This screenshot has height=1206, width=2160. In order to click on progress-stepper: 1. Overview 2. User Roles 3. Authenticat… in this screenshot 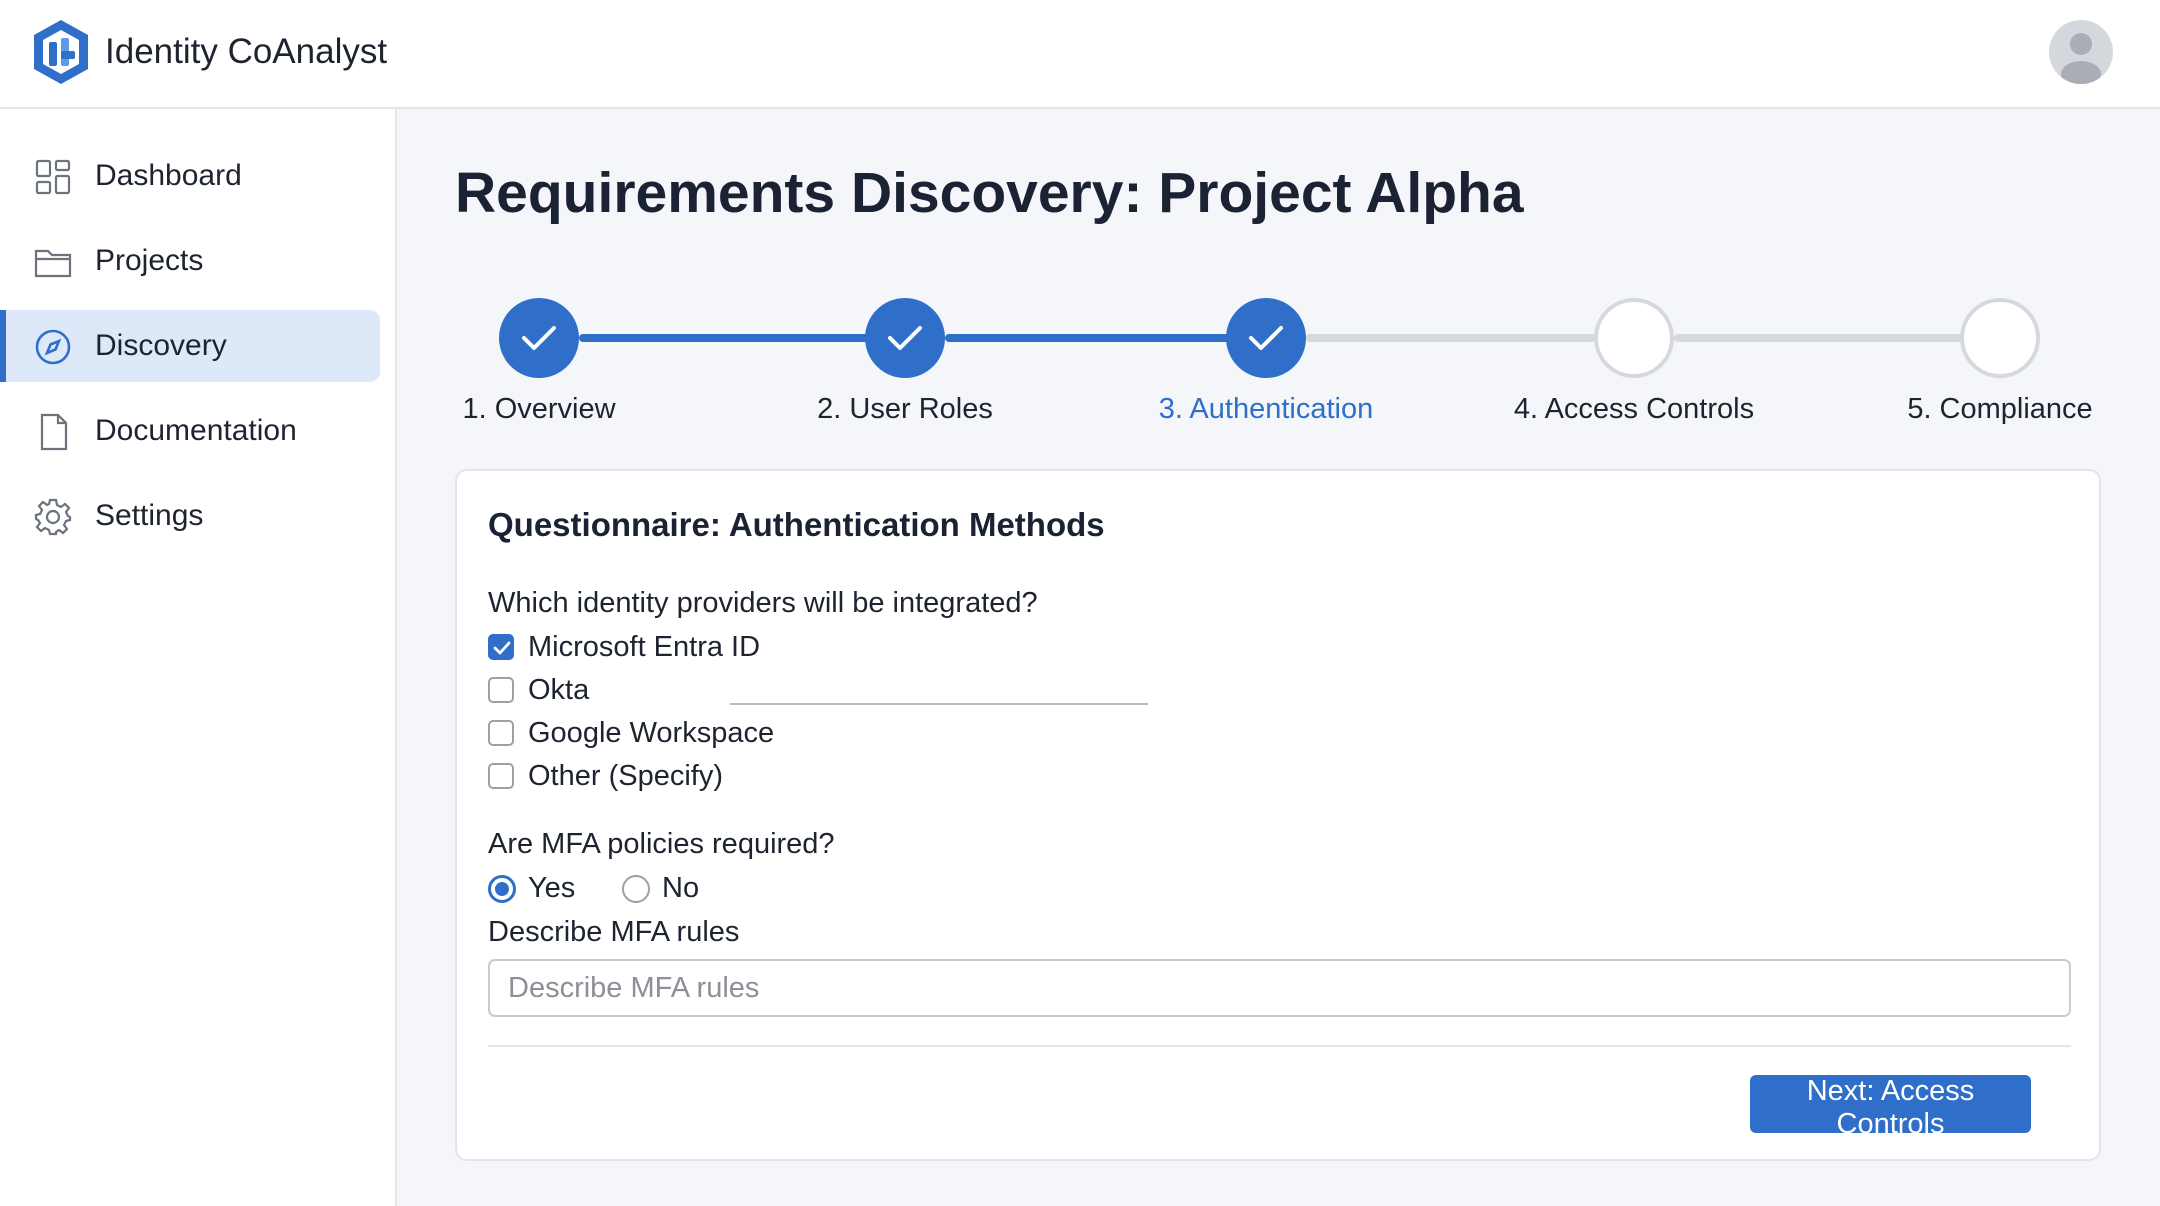, I will do `click(1080, 365)`.